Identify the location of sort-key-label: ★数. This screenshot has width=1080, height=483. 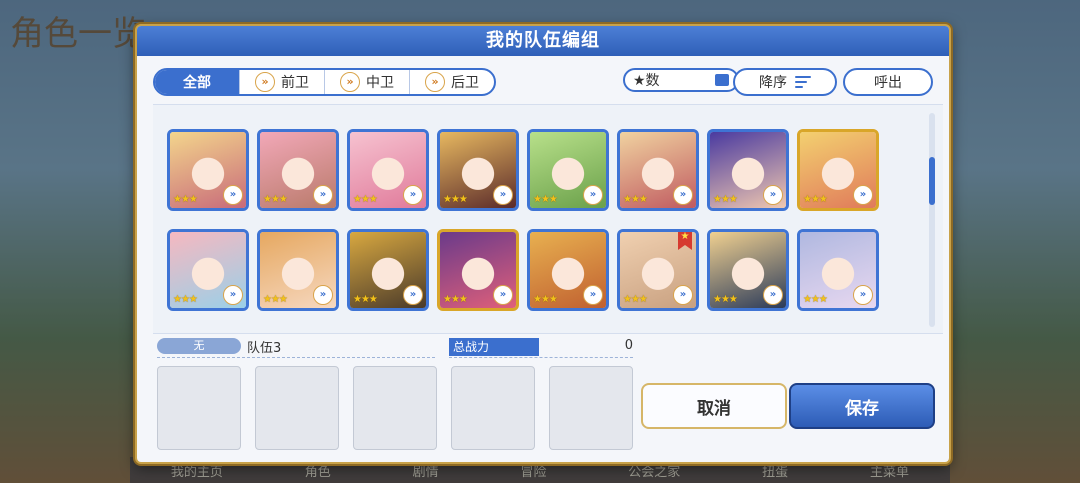
(646, 81).